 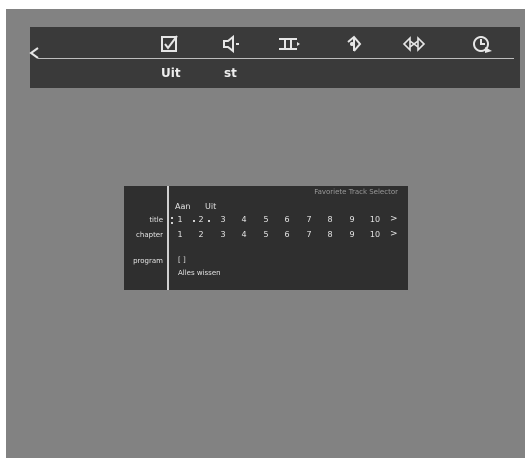 What do you see at coordinates (180, 219) in the screenshot?
I see `title-number: 1` at bounding box center [180, 219].